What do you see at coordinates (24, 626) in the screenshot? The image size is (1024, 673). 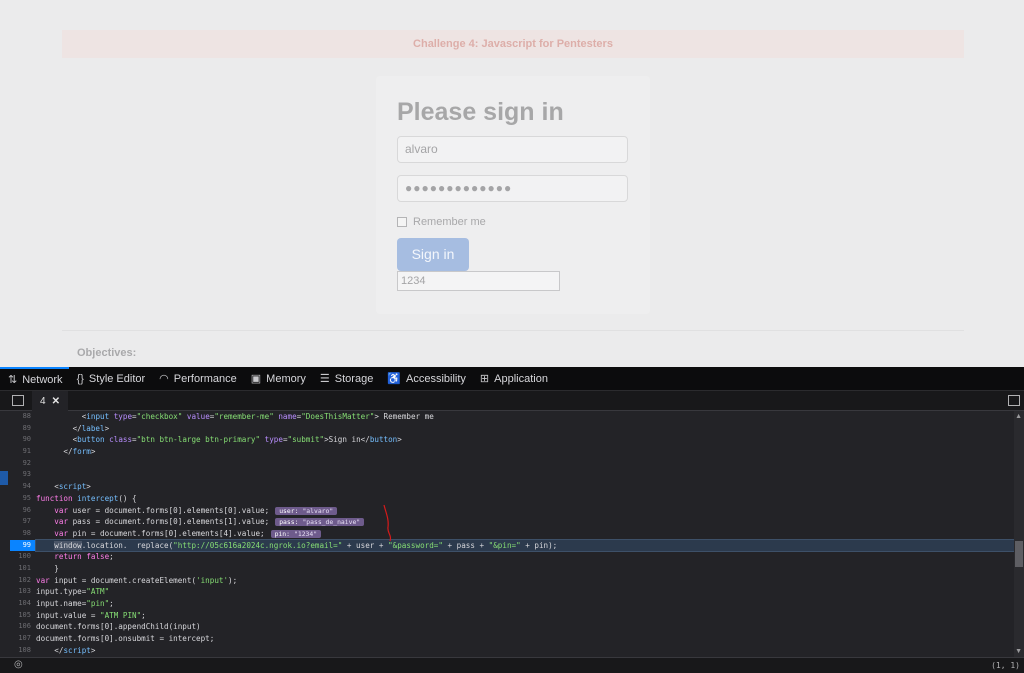 I see `line-number: 106` at bounding box center [24, 626].